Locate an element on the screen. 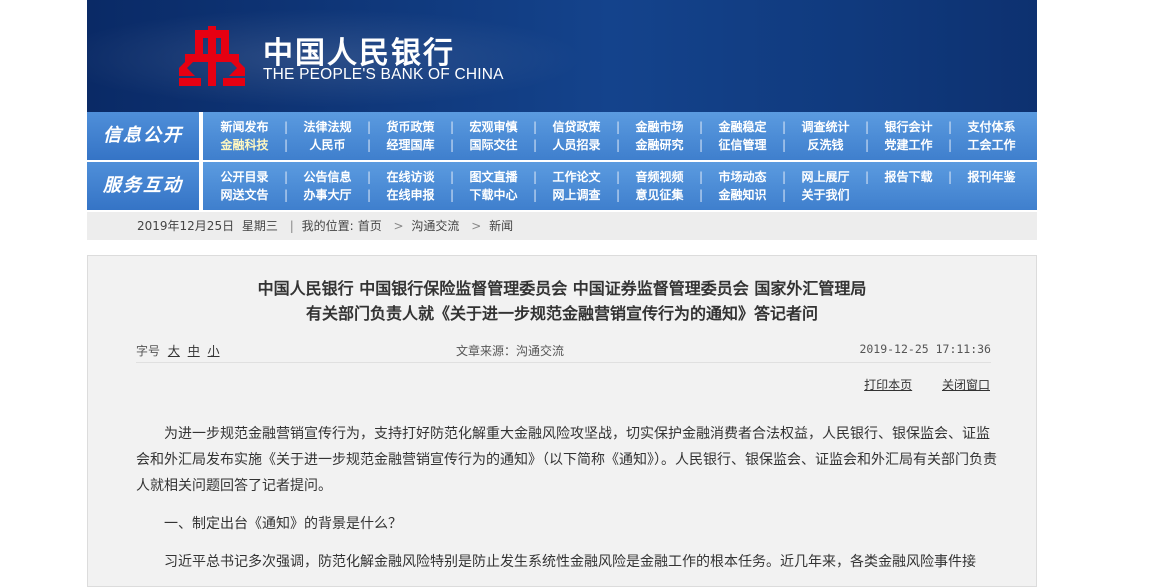 The width and height of the screenshot is (1150, 587). nav-link: 信贷政策 is located at coordinates (577, 127).